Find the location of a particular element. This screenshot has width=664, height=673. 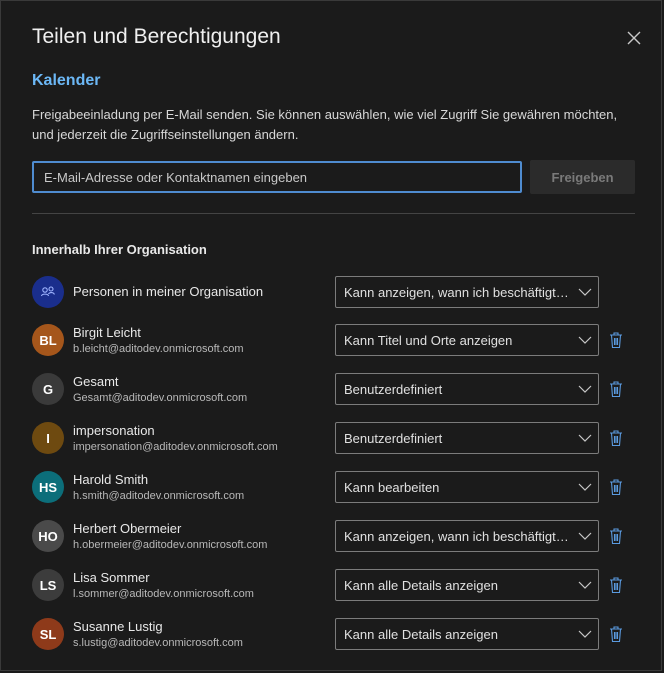

close-icon is located at coordinates (634, 38).